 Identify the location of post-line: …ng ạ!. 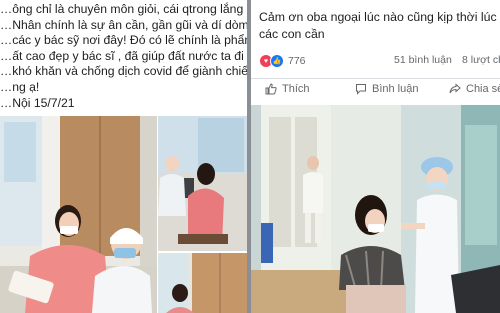
(20, 86).